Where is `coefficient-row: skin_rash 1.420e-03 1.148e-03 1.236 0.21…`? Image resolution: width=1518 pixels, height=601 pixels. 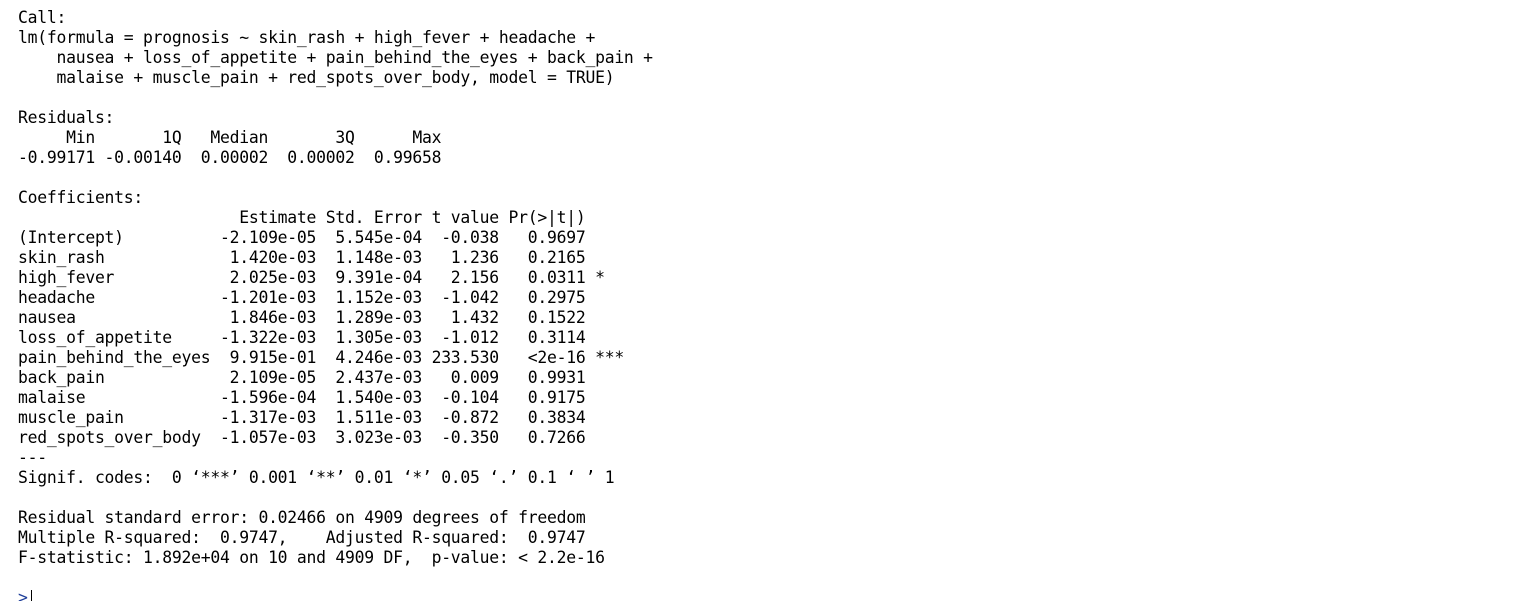 coefficient-row: skin_rash 1.420e-03 1.148e-03 1.236 0.21… is located at coordinates (302, 257).